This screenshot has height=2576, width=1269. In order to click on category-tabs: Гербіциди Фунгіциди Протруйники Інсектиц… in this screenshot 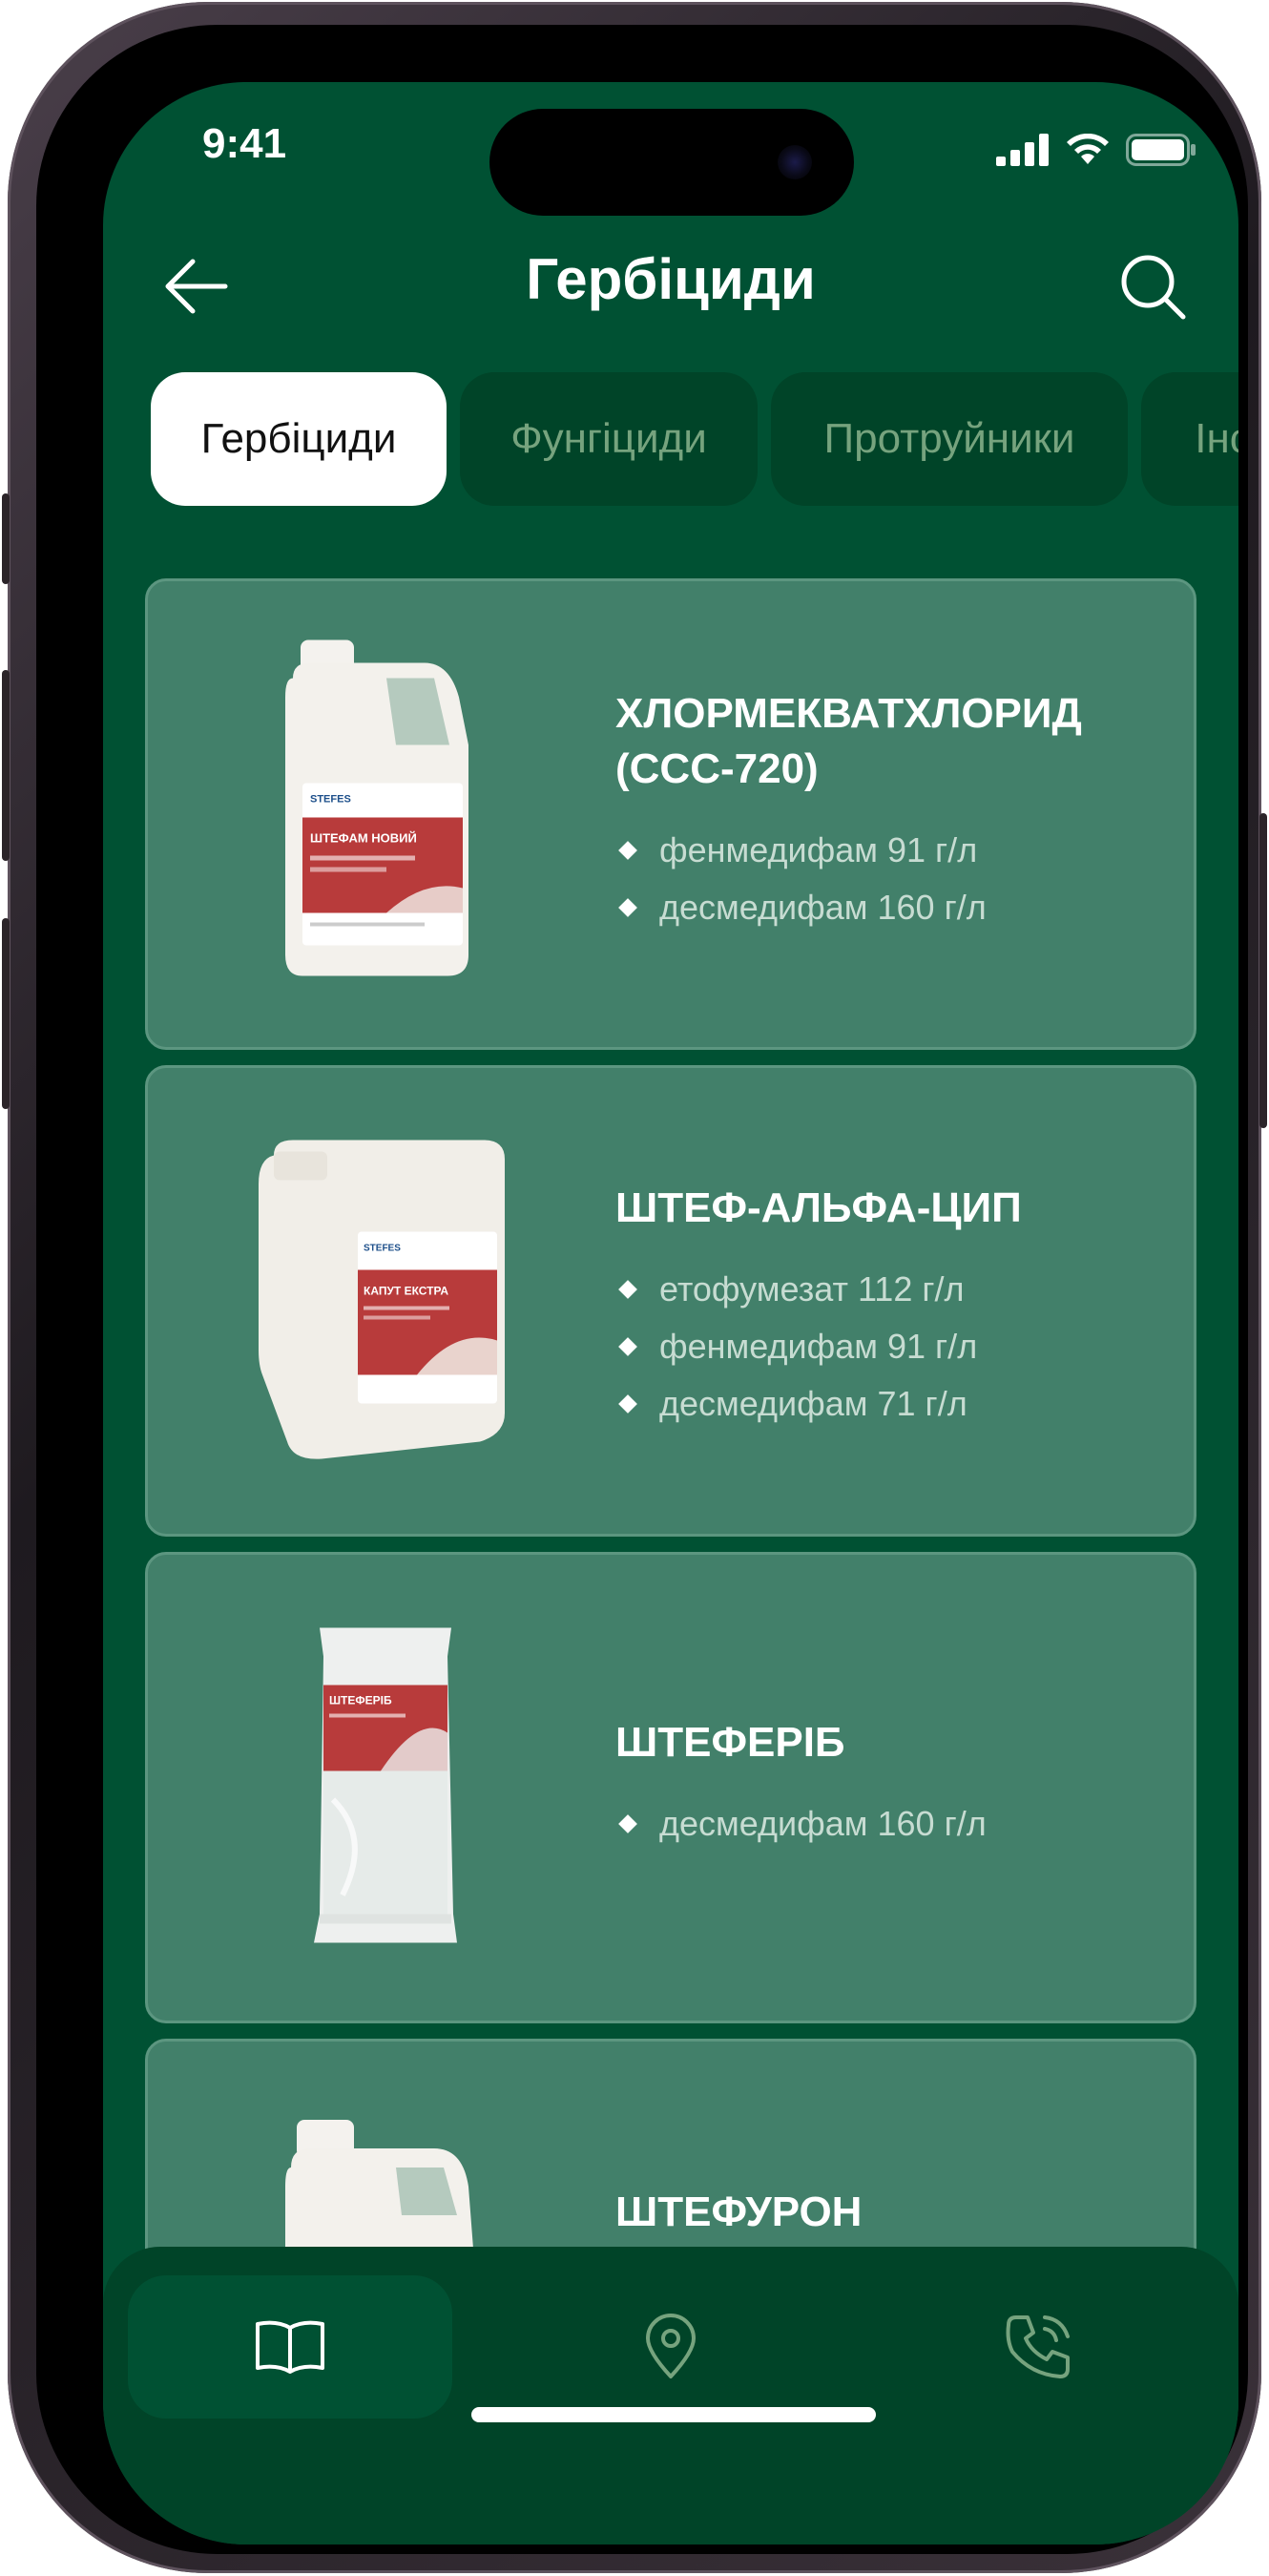, I will do `click(694, 439)`.